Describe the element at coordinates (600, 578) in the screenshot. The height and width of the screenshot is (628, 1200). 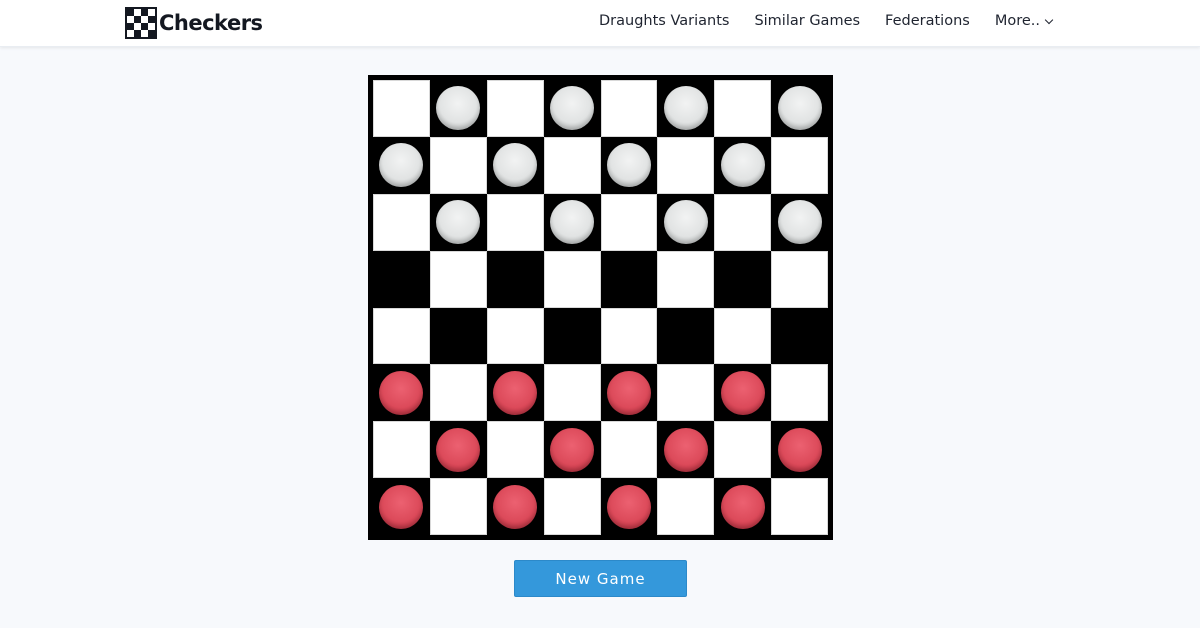
I see `new-game-button: New Game` at that location.